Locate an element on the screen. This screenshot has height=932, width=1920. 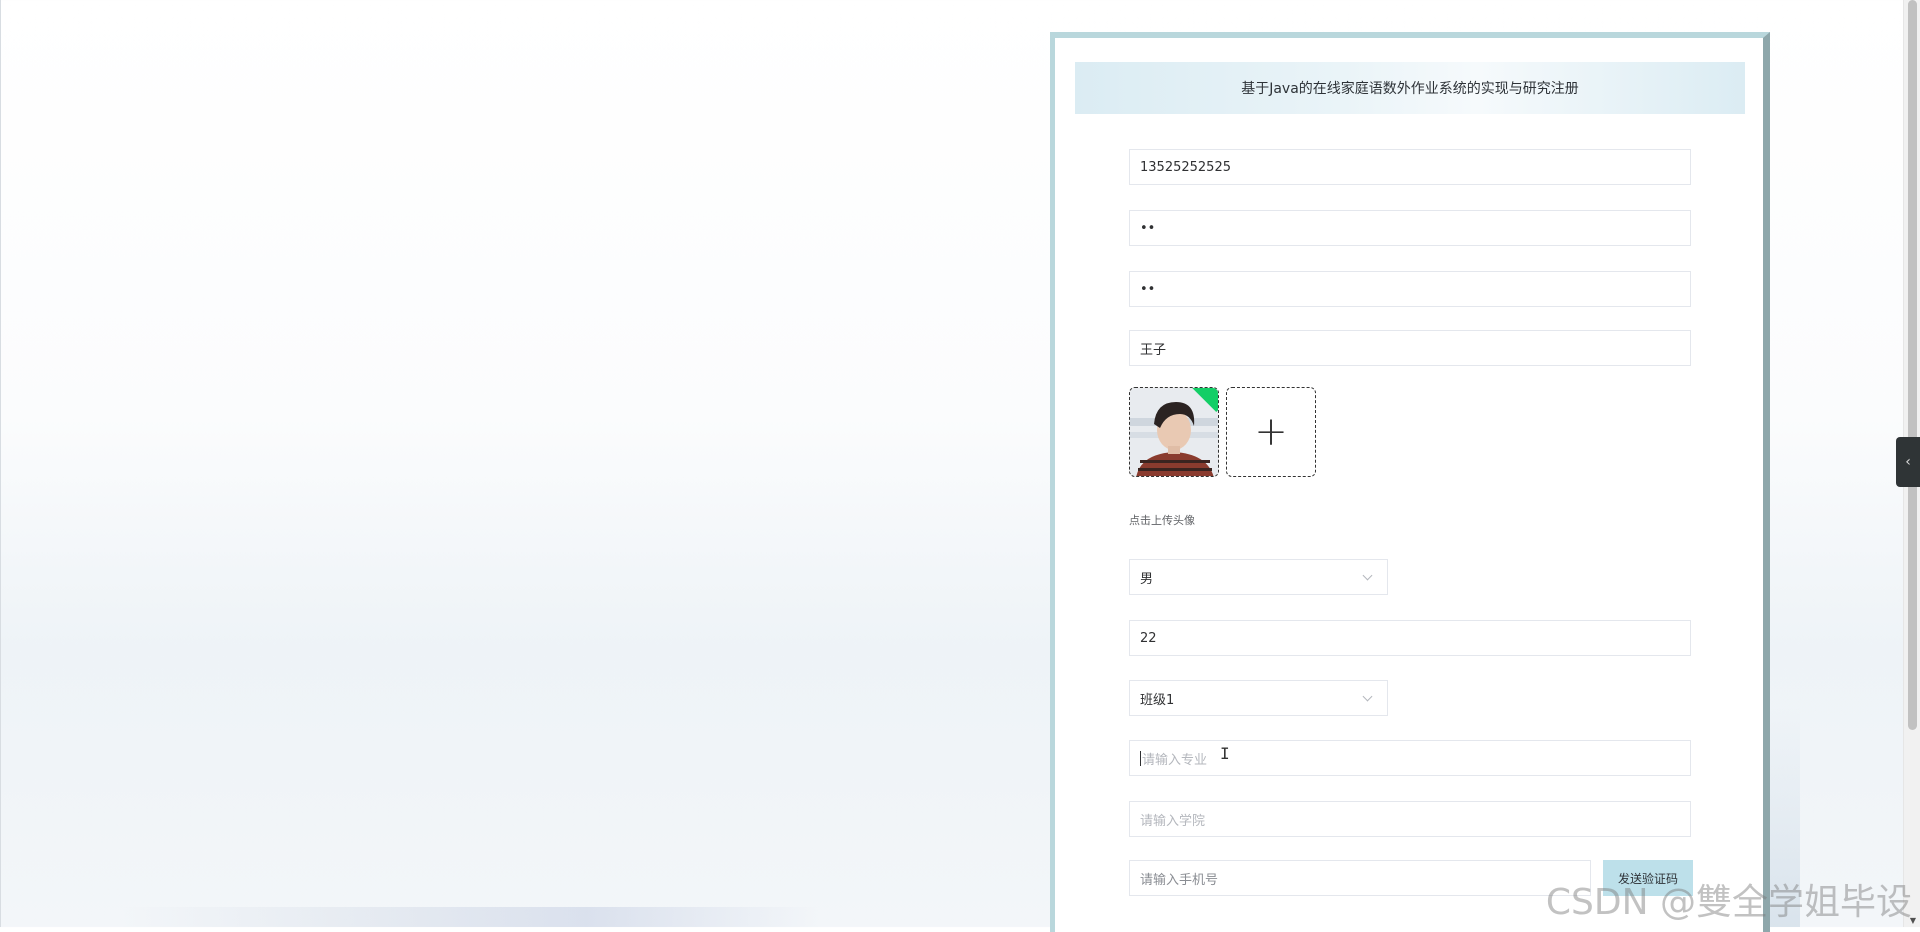
college-input: 请输入学院 is located at coordinates (1410, 819).